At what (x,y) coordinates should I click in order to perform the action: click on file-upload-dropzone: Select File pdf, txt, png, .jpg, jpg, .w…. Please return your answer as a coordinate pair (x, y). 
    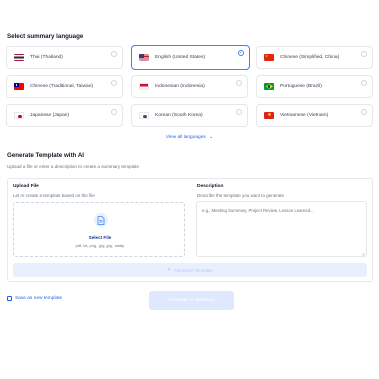
    Looking at the image, I should click on (99, 229).